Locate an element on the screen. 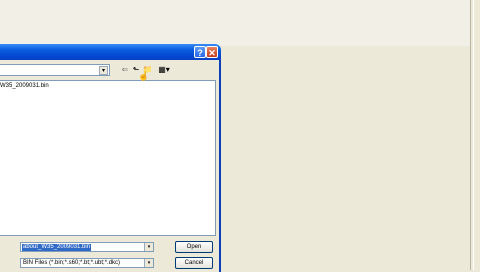  filetype-value: BIN Files (*.bin;*.s60;*.bt;*.ubt;*.dkc) is located at coordinates (72, 263).